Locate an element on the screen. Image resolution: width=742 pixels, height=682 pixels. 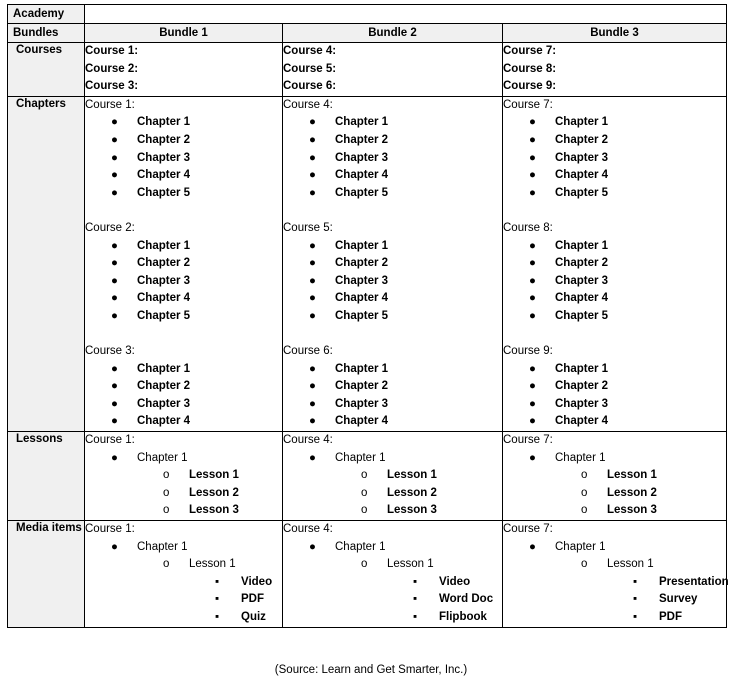
lesson-item: o Lesson 2 is located at coordinates (183, 494).